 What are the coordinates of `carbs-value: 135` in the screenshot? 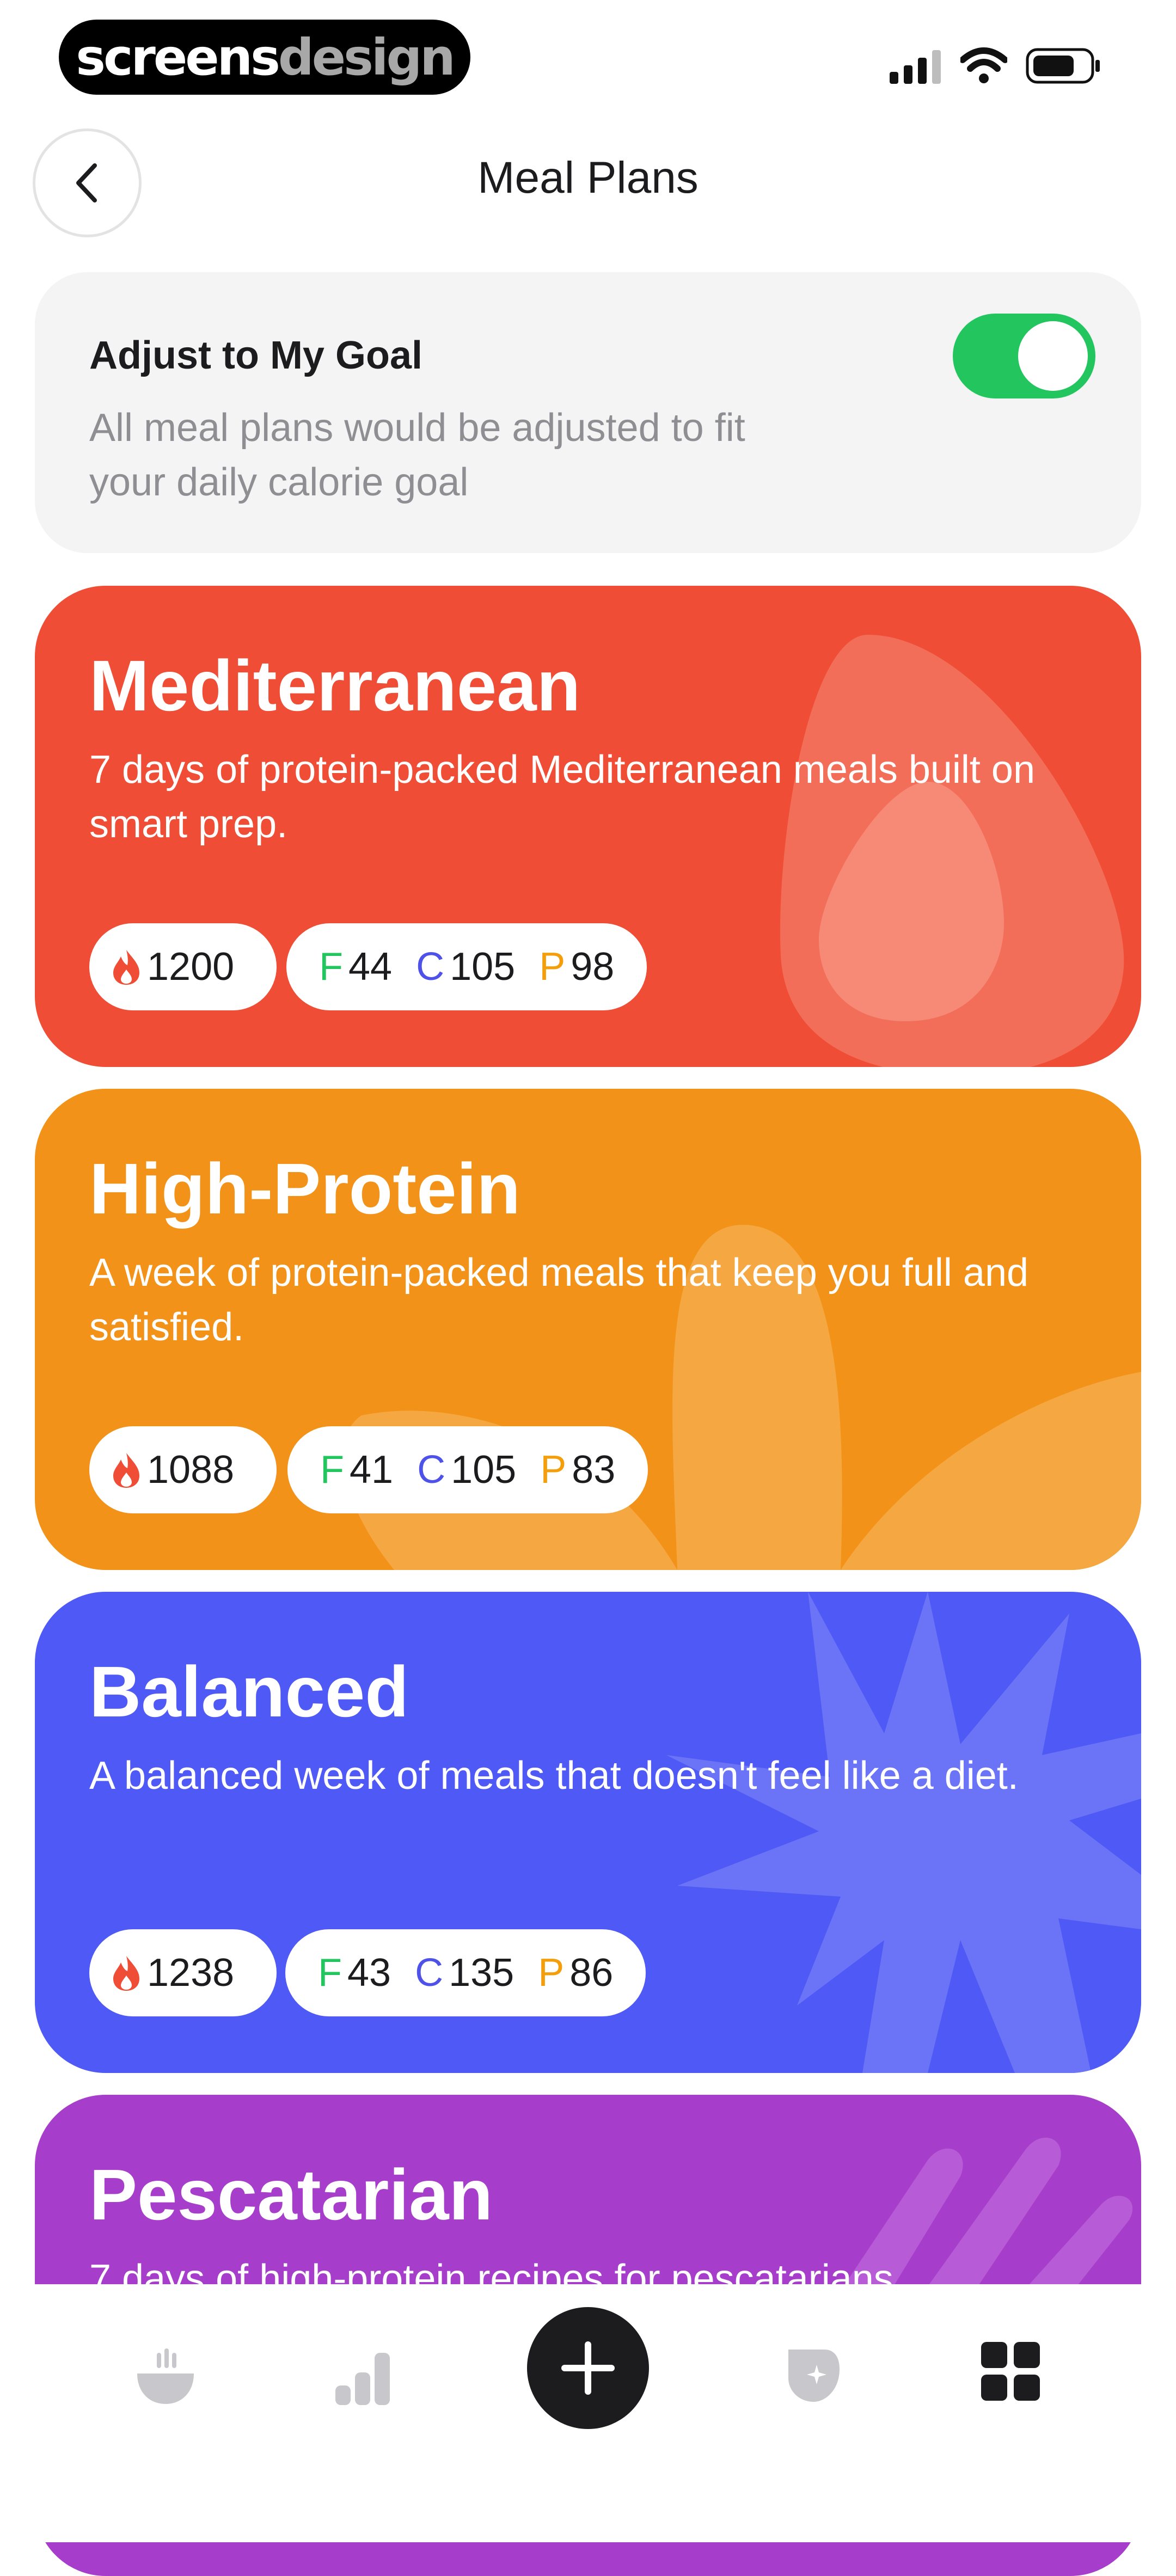 It's located at (481, 1973).